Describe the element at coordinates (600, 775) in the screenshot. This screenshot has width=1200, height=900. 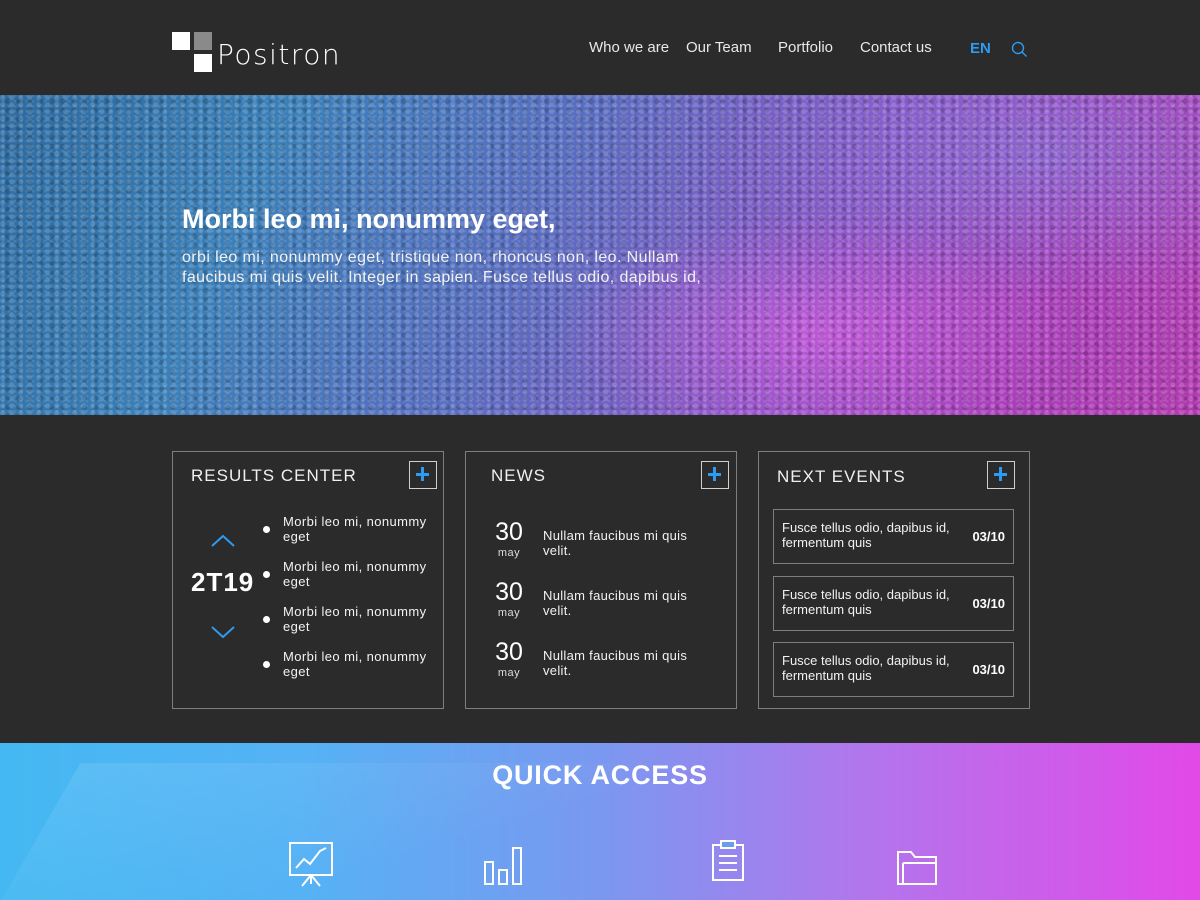
I see `quick-access-title: QUICK ACCESS` at that location.